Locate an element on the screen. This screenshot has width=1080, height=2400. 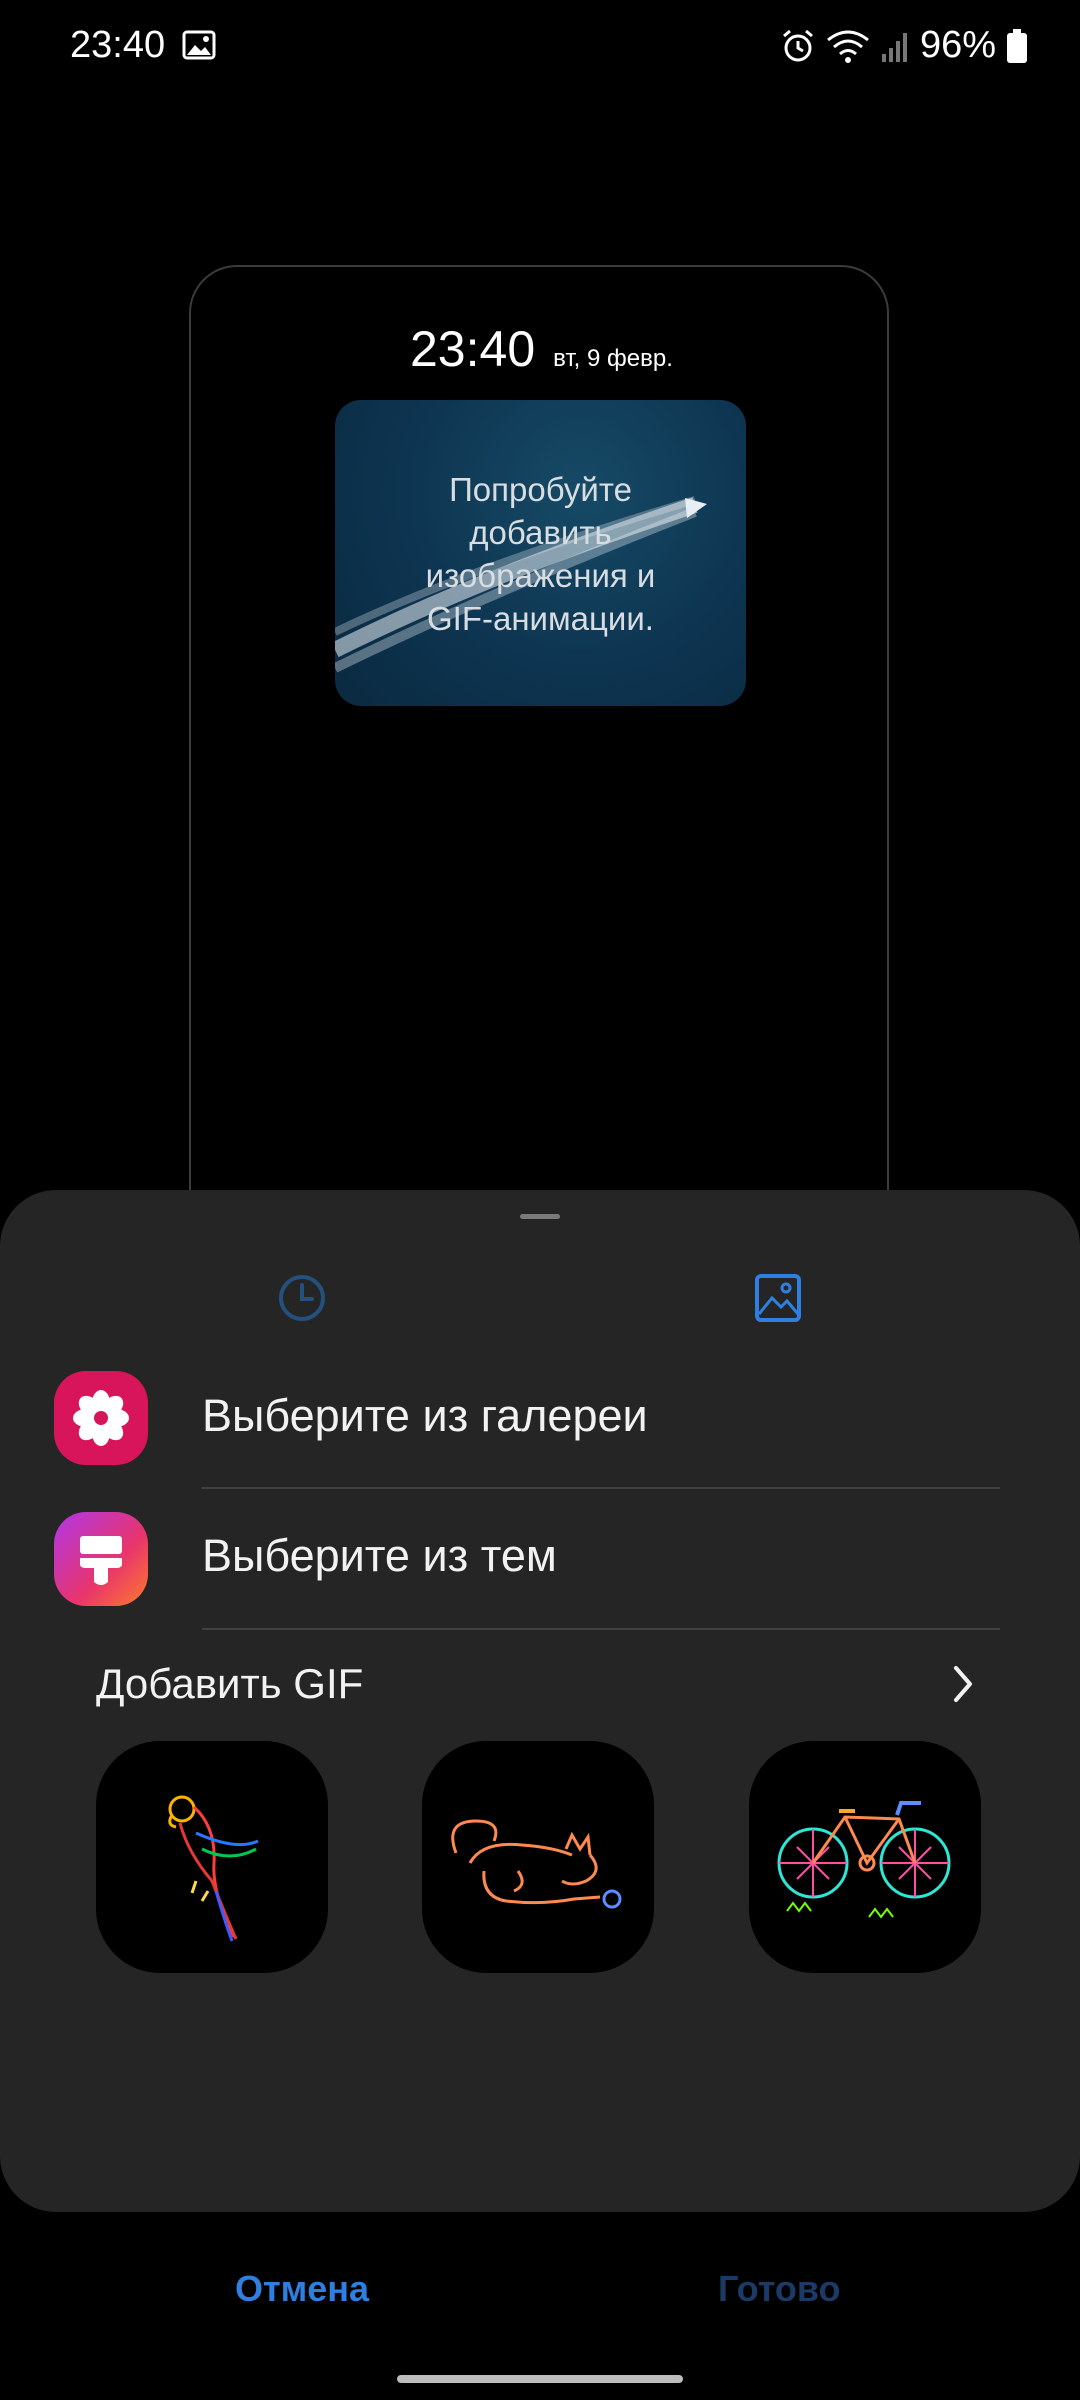
clock-tab-icon is located at coordinates (302, 1298).